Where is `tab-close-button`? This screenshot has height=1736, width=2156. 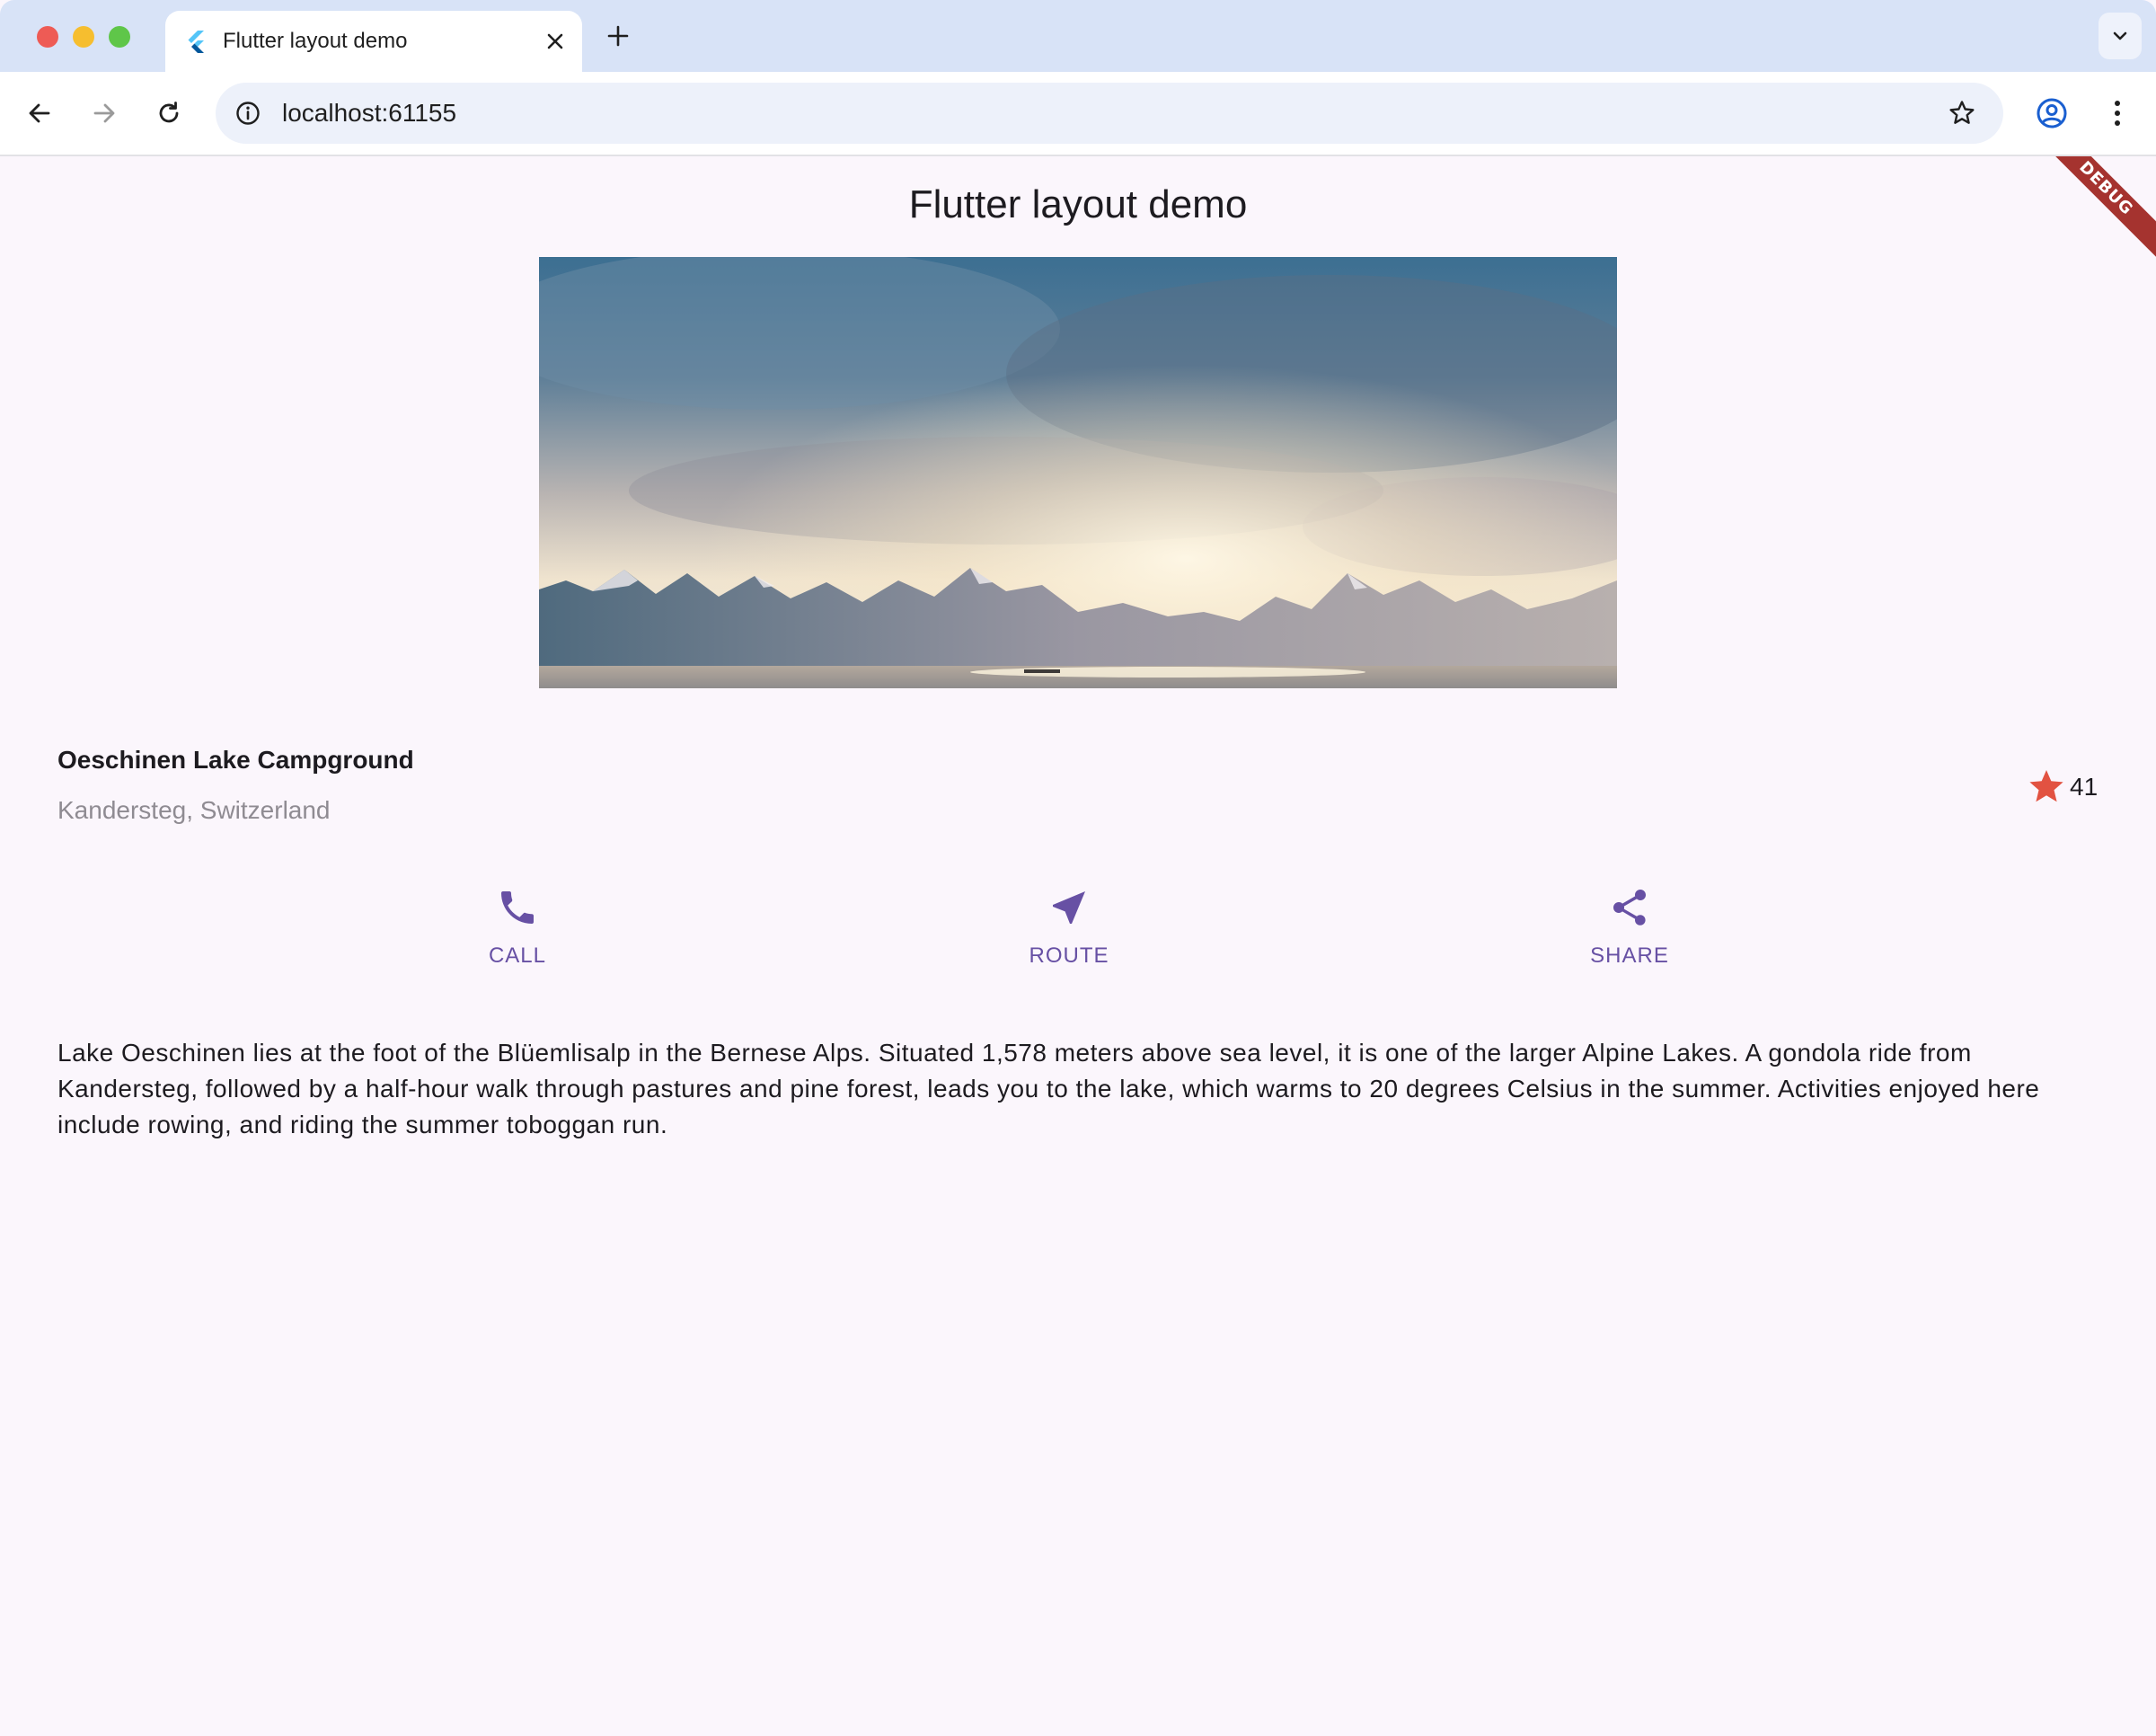
tab-close-button is located at coordinates (555, 41).